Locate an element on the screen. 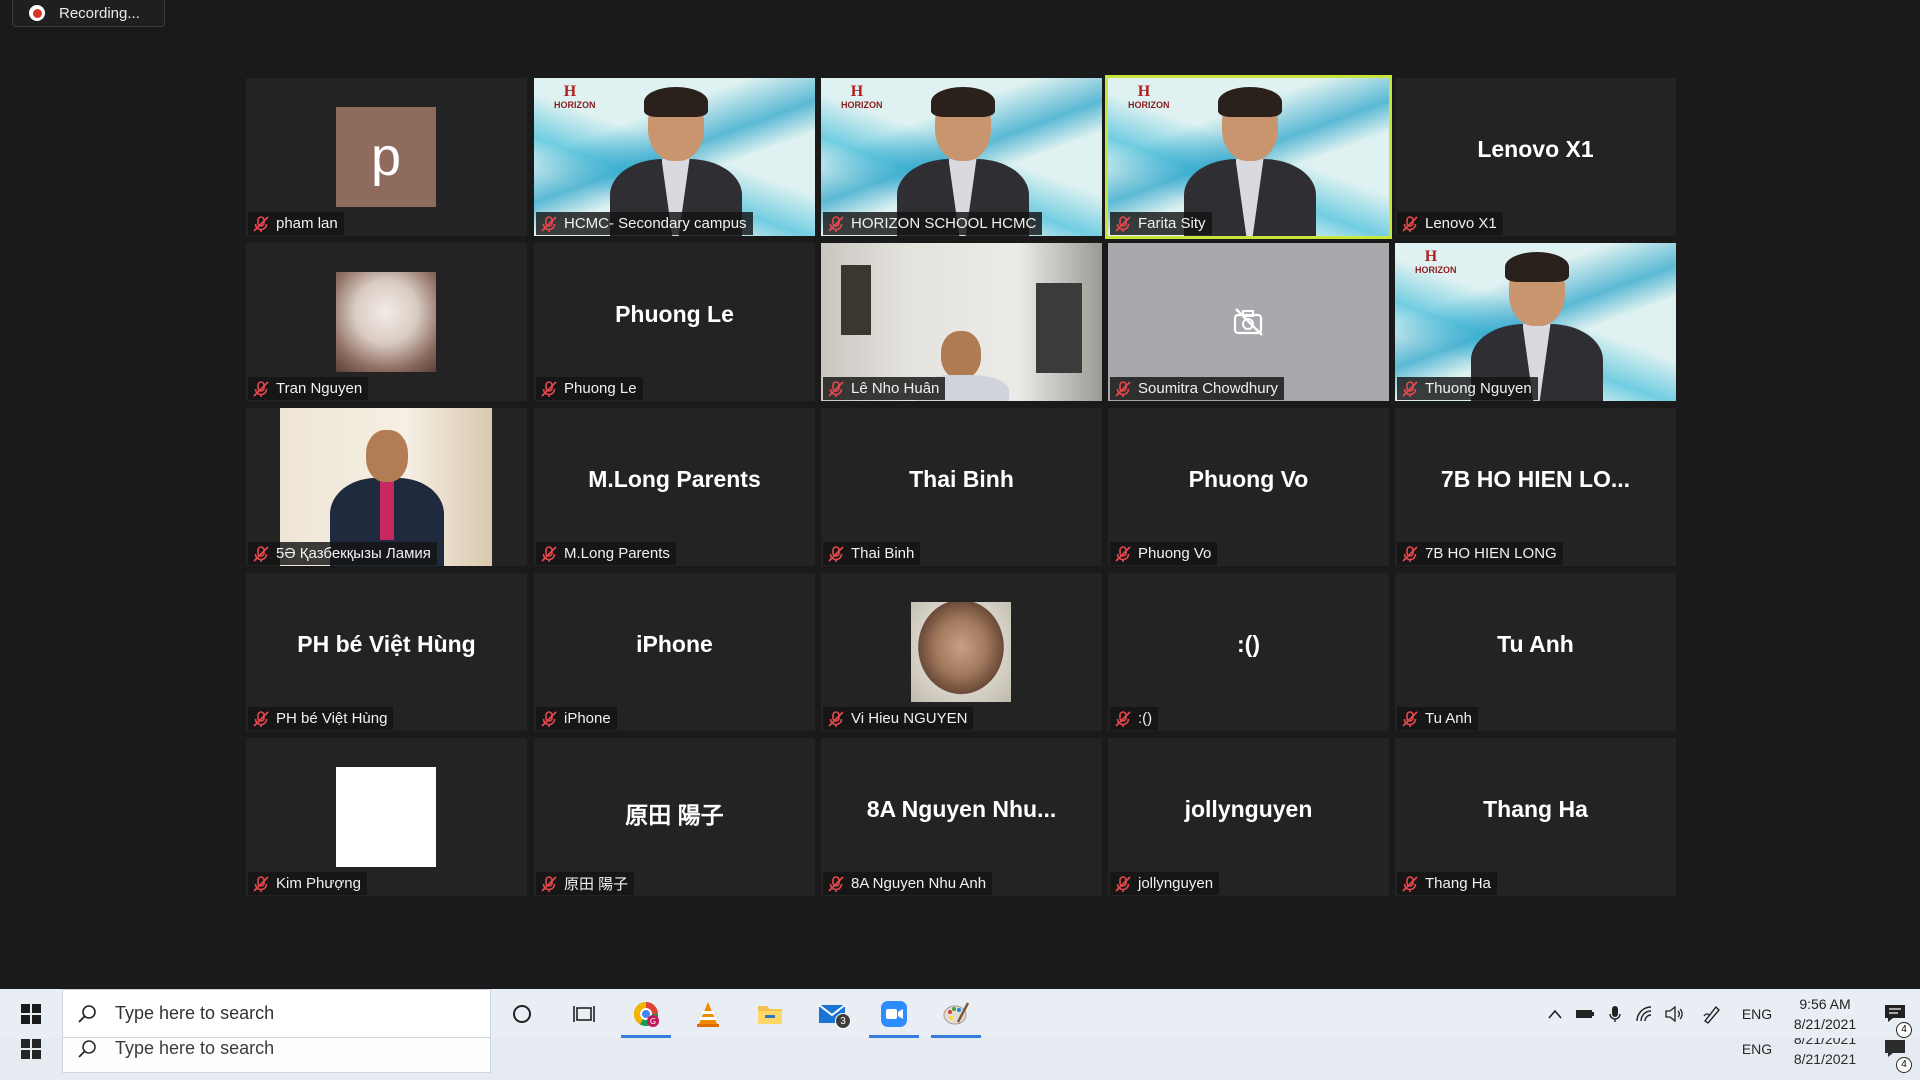 Image resolution: width=1920 pixels, height=1080 pixels. participant-tile-pham-lan: p pham lan is located at coordinates (386, 157).